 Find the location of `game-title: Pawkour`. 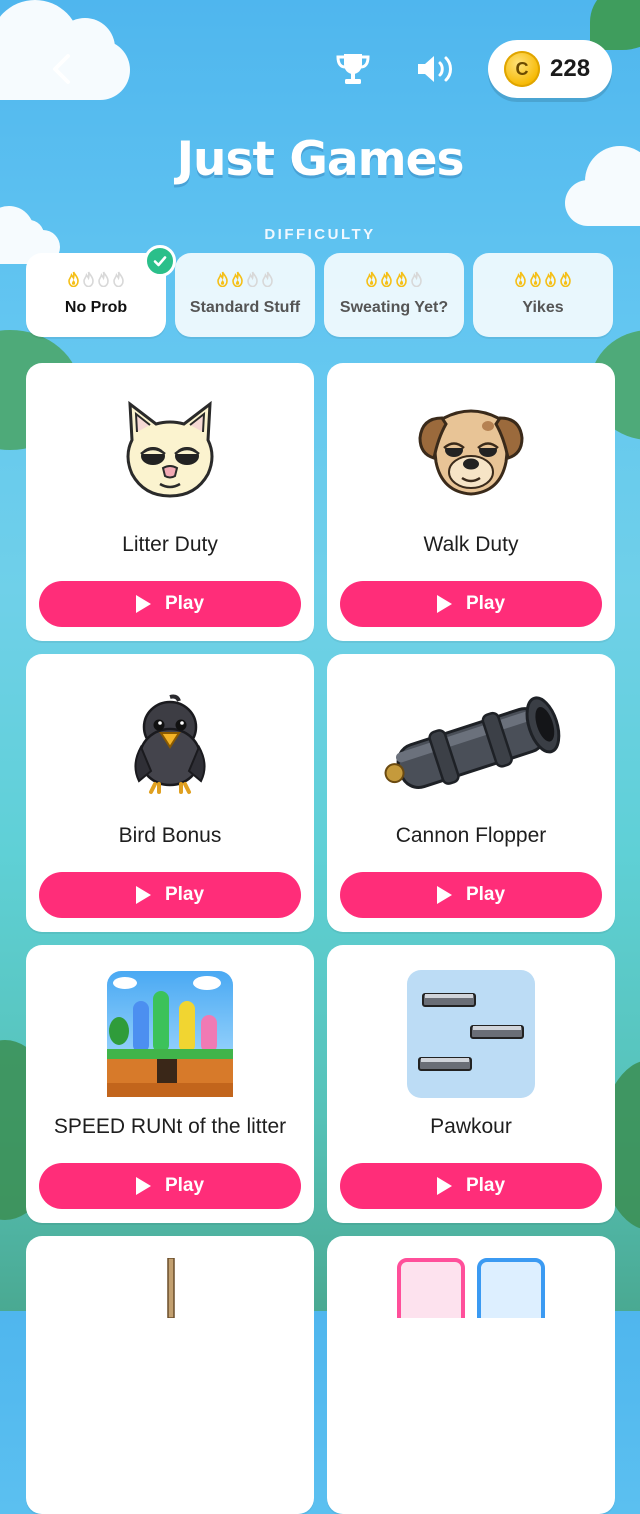

game-title: Pawkour is located at coordinates (471, 1126).